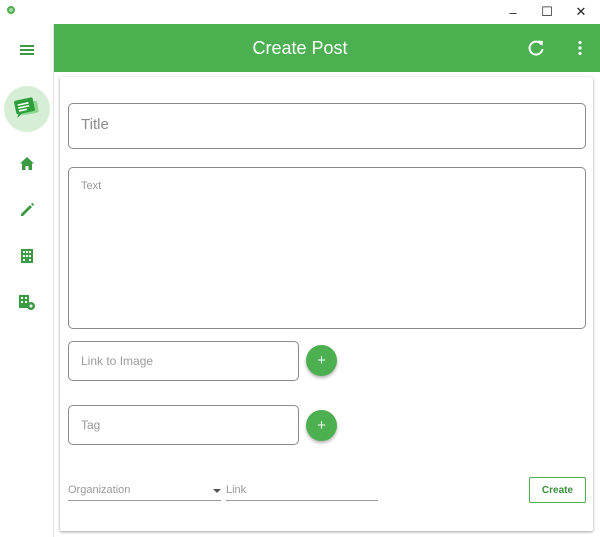 The image size is (600, 537). I want to click on sidebar-item-organization-settings, so click(26, 302).